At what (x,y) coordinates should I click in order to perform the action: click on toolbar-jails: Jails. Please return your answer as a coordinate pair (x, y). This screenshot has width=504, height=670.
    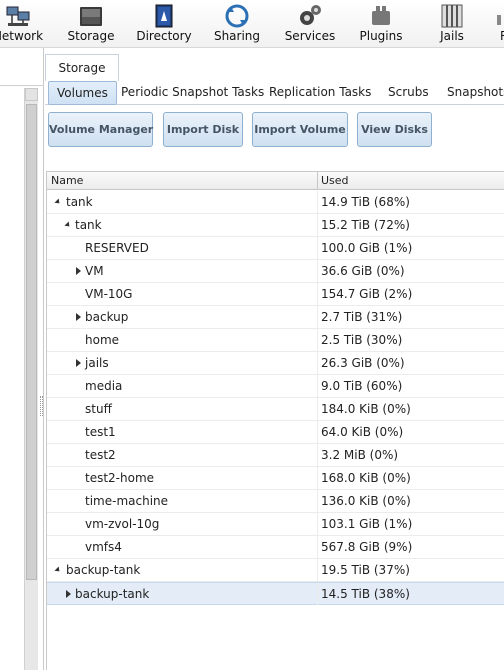
    Looking at the image, I should click on (452, 24).